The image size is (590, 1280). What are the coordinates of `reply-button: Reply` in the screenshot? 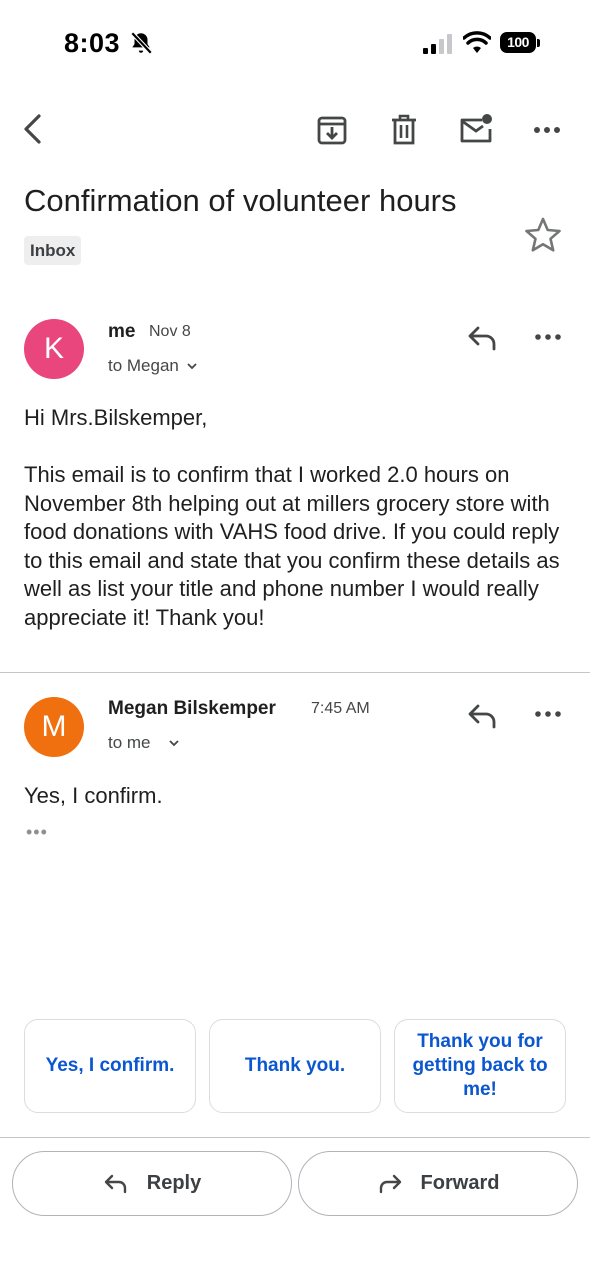 It's located at (152, 1183).